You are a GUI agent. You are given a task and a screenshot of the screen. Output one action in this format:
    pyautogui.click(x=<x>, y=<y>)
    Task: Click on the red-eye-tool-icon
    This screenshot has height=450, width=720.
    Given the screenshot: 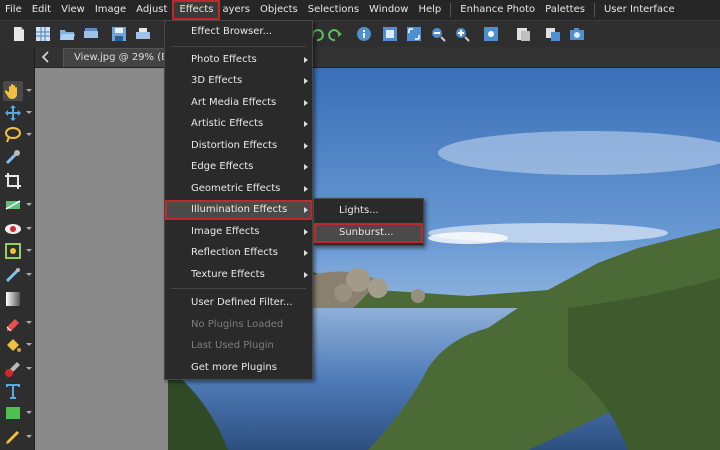 What is the action you would take?
    pyautogui.click(x=17, y=229)
    